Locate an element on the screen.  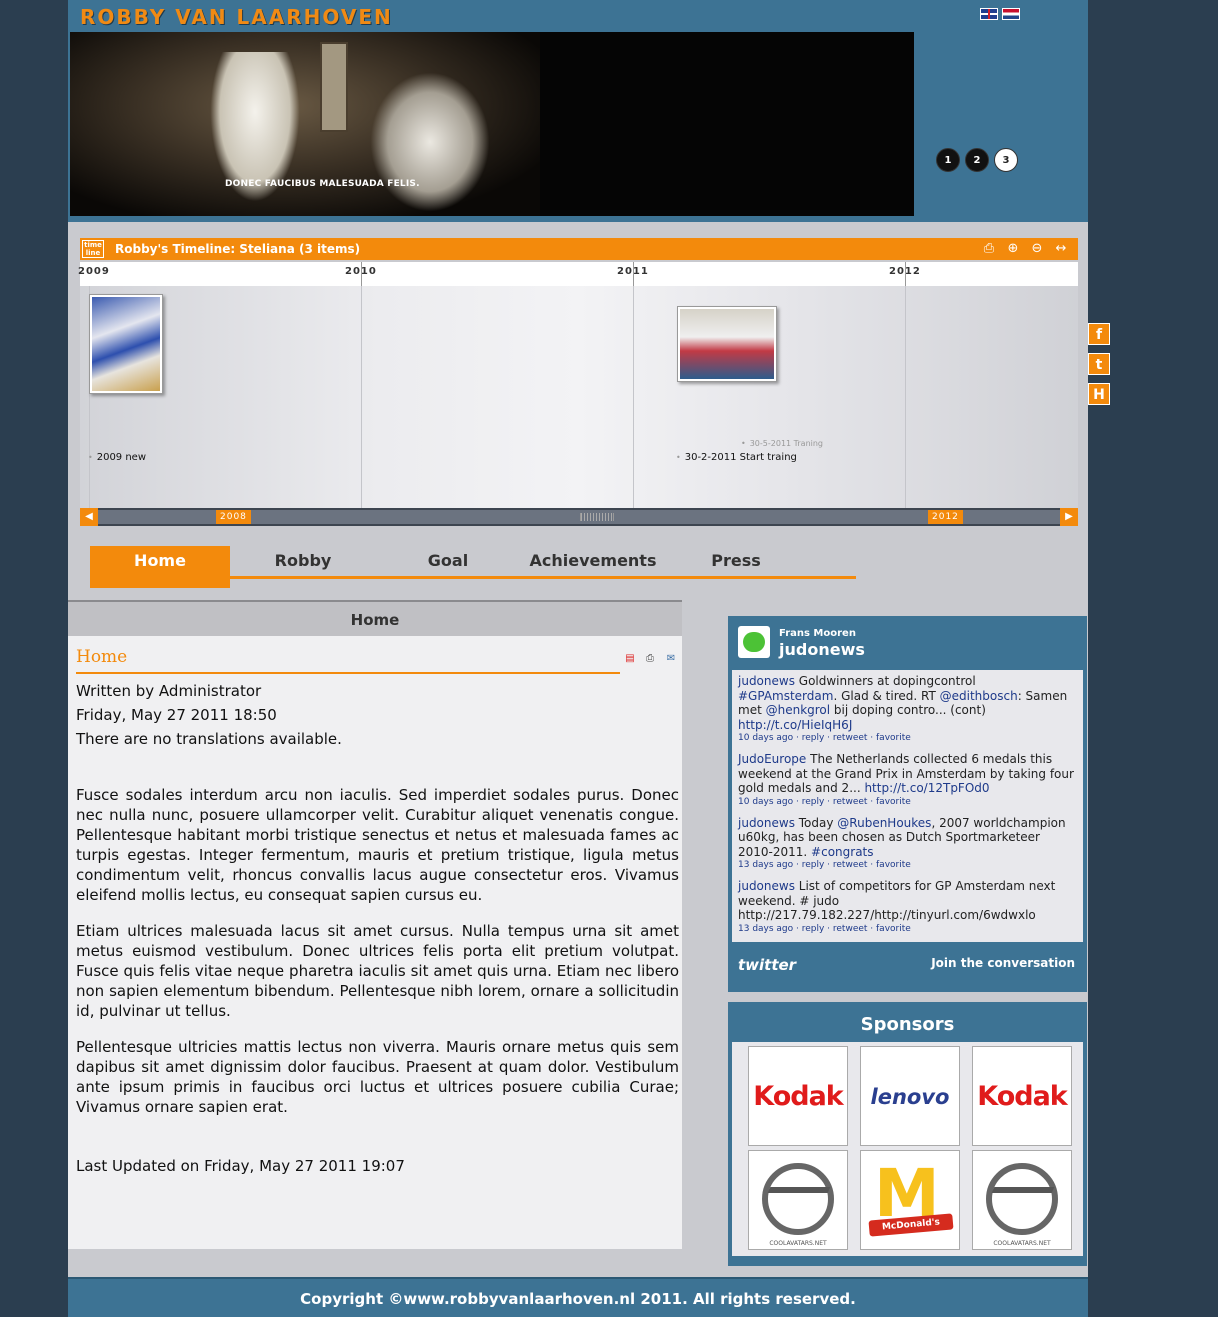
banner-slideshow: DONEC FAUCIBUS MALESUADA FELIS. is located at coordinates (492, 124).